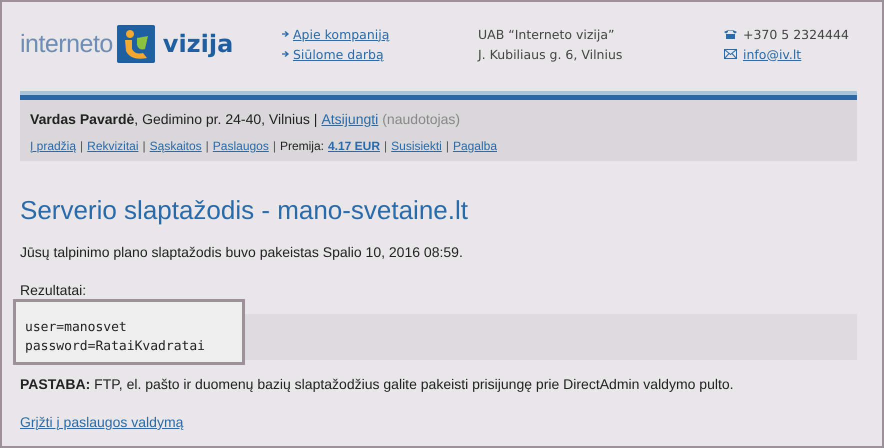 Image resolution: width=884 pixels, height=448 pixels. What do you see at coordinates (244, 210) in the screenshot?
I see `page-title: Serverio slaptažodis - mano-svetaine.lt` at bounding box center [244, 210].